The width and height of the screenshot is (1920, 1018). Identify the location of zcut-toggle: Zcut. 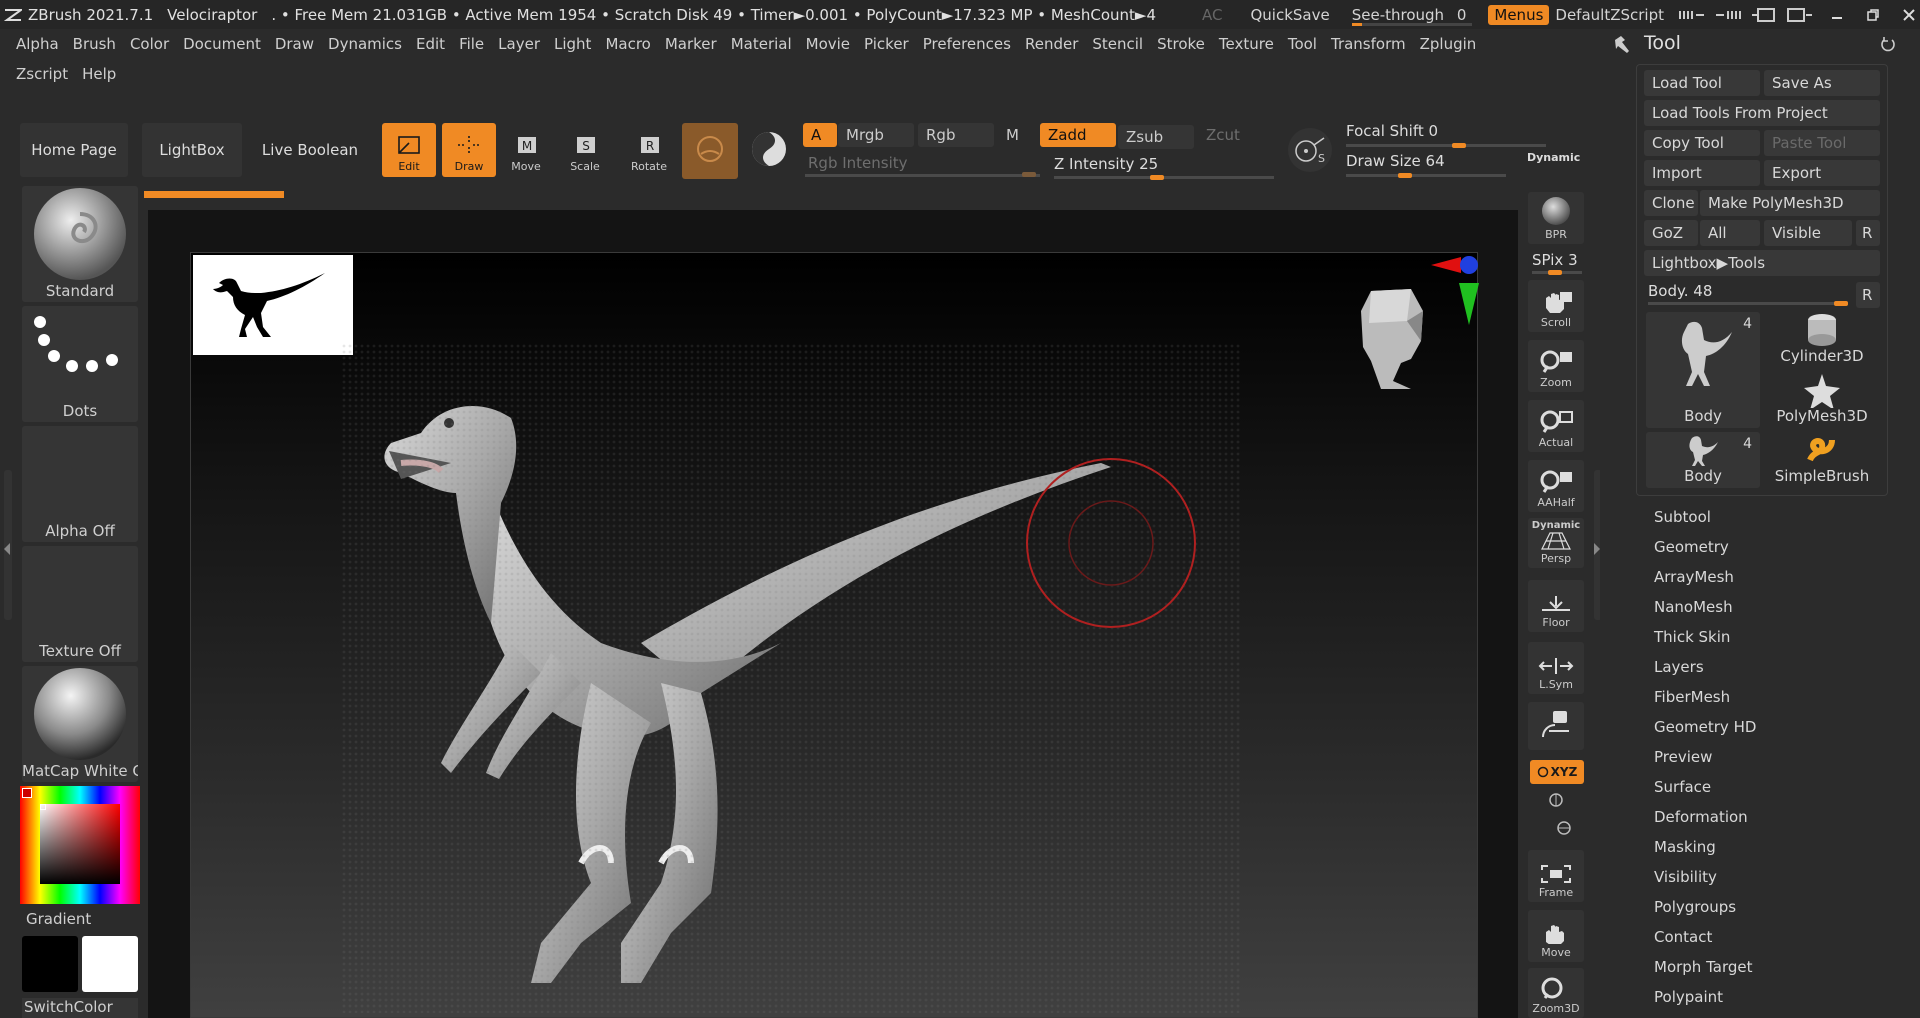
(1233, 135).